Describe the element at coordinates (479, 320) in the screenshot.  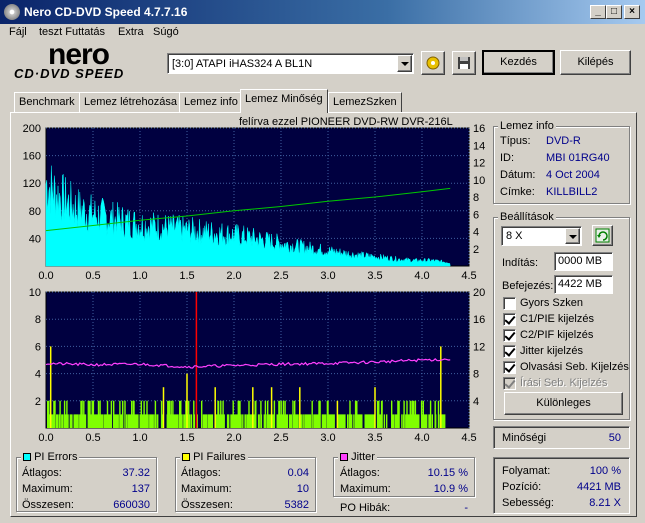
I see `bottom-y-tick-right: 16` at that location.